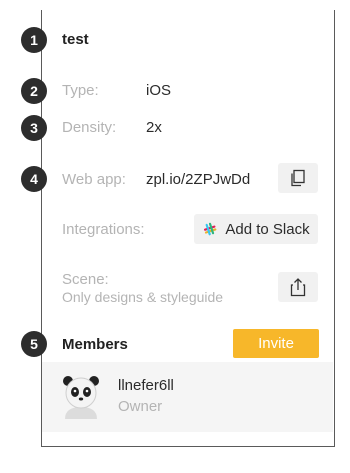 Image resolution: width=350 pixels, height=473 pixels. I want to click on callout-badge-5: 5, so click(34, 344).